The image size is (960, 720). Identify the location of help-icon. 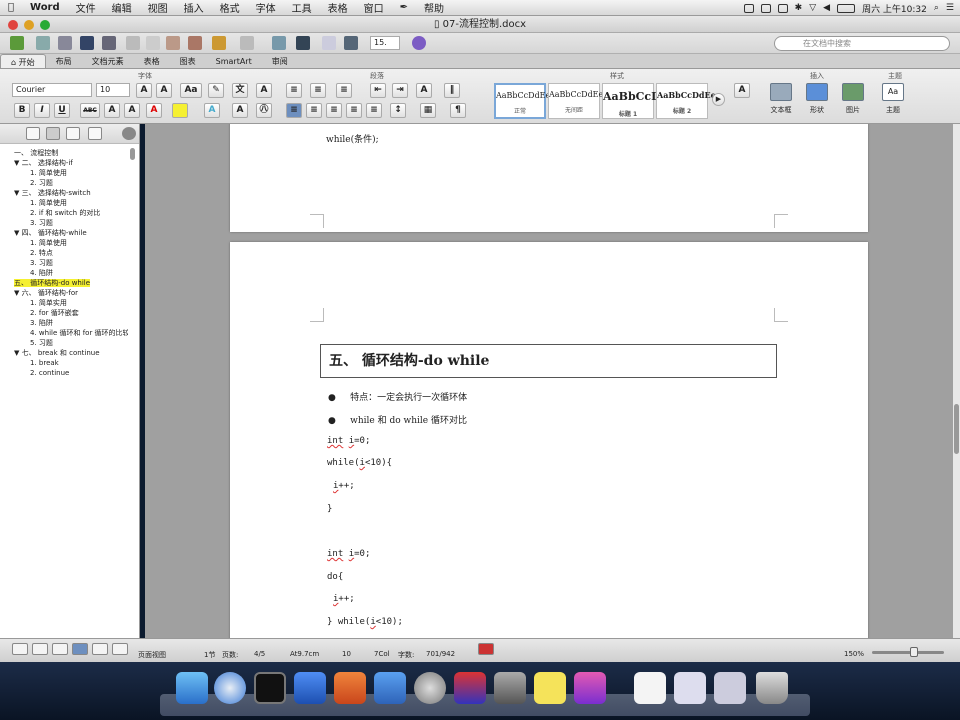
(419, 43).